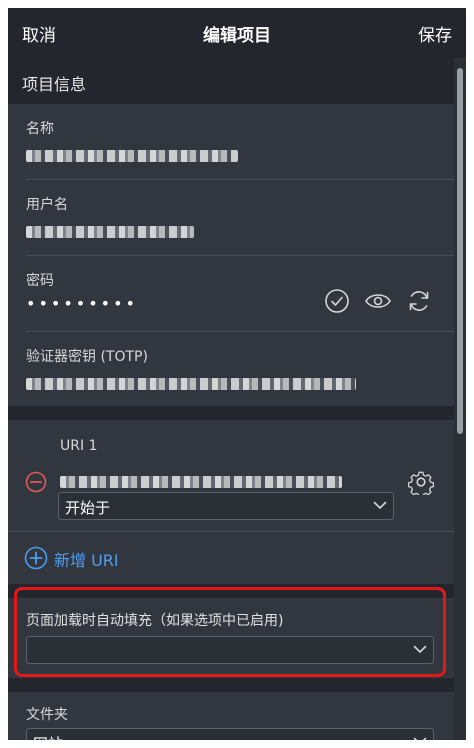  What do you see at coordinates (231, 716) in the screenshot?
I see `folder-card: 文件夹 网站` at bounding box center [231, 716].